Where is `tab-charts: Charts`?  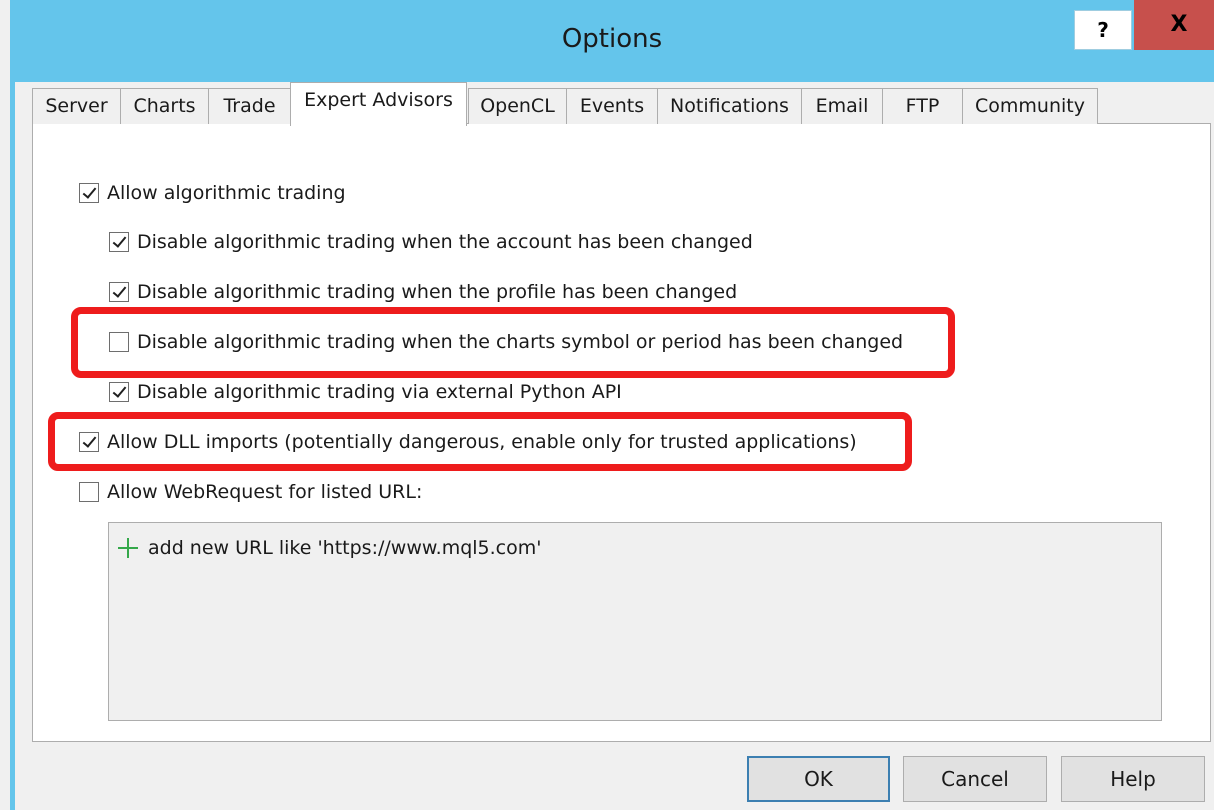 tab-charts: Charts is located at coordinates (164, 106).